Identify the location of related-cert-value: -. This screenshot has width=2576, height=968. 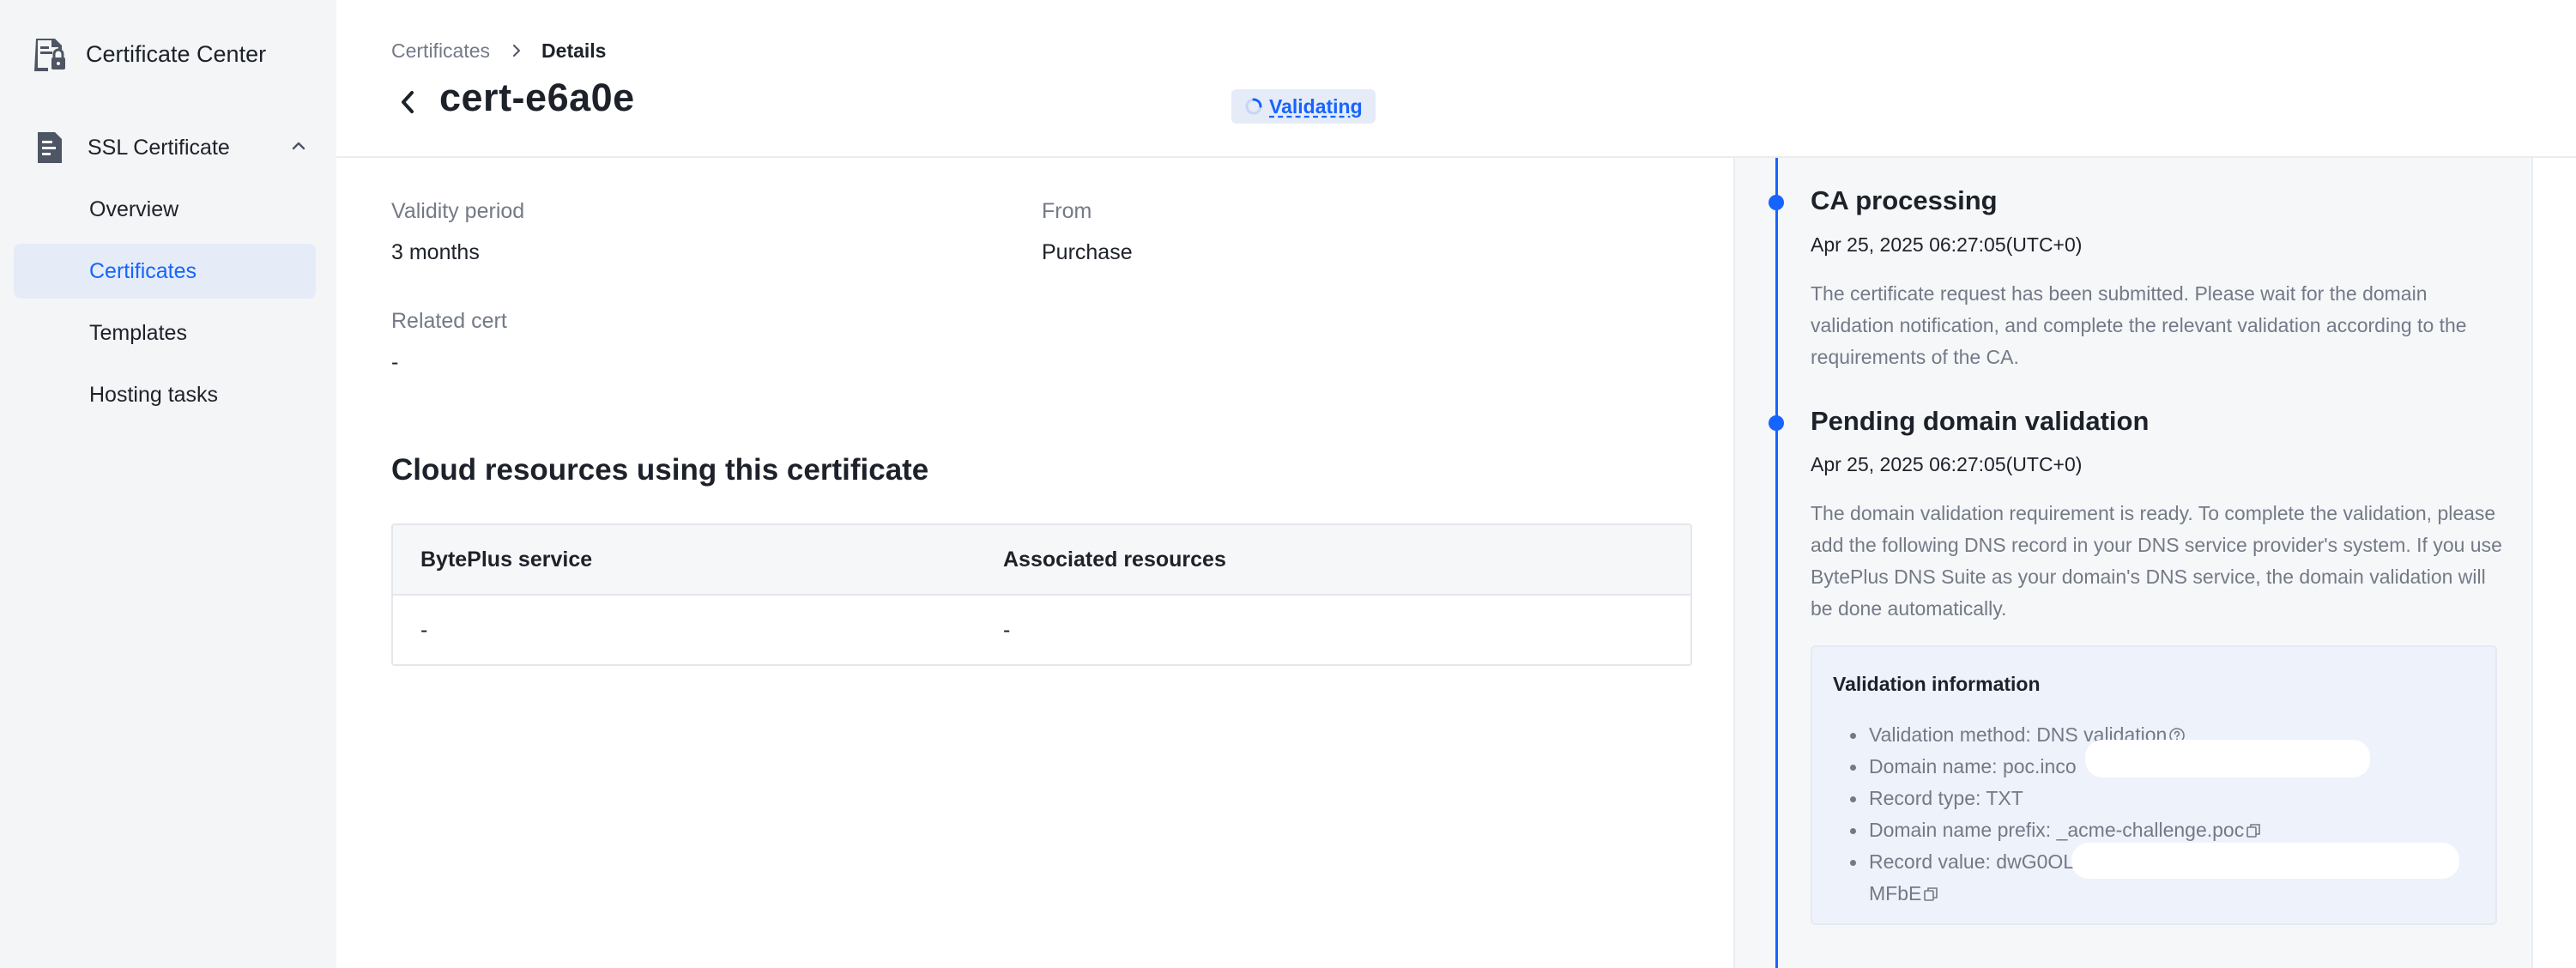
(395, 362).